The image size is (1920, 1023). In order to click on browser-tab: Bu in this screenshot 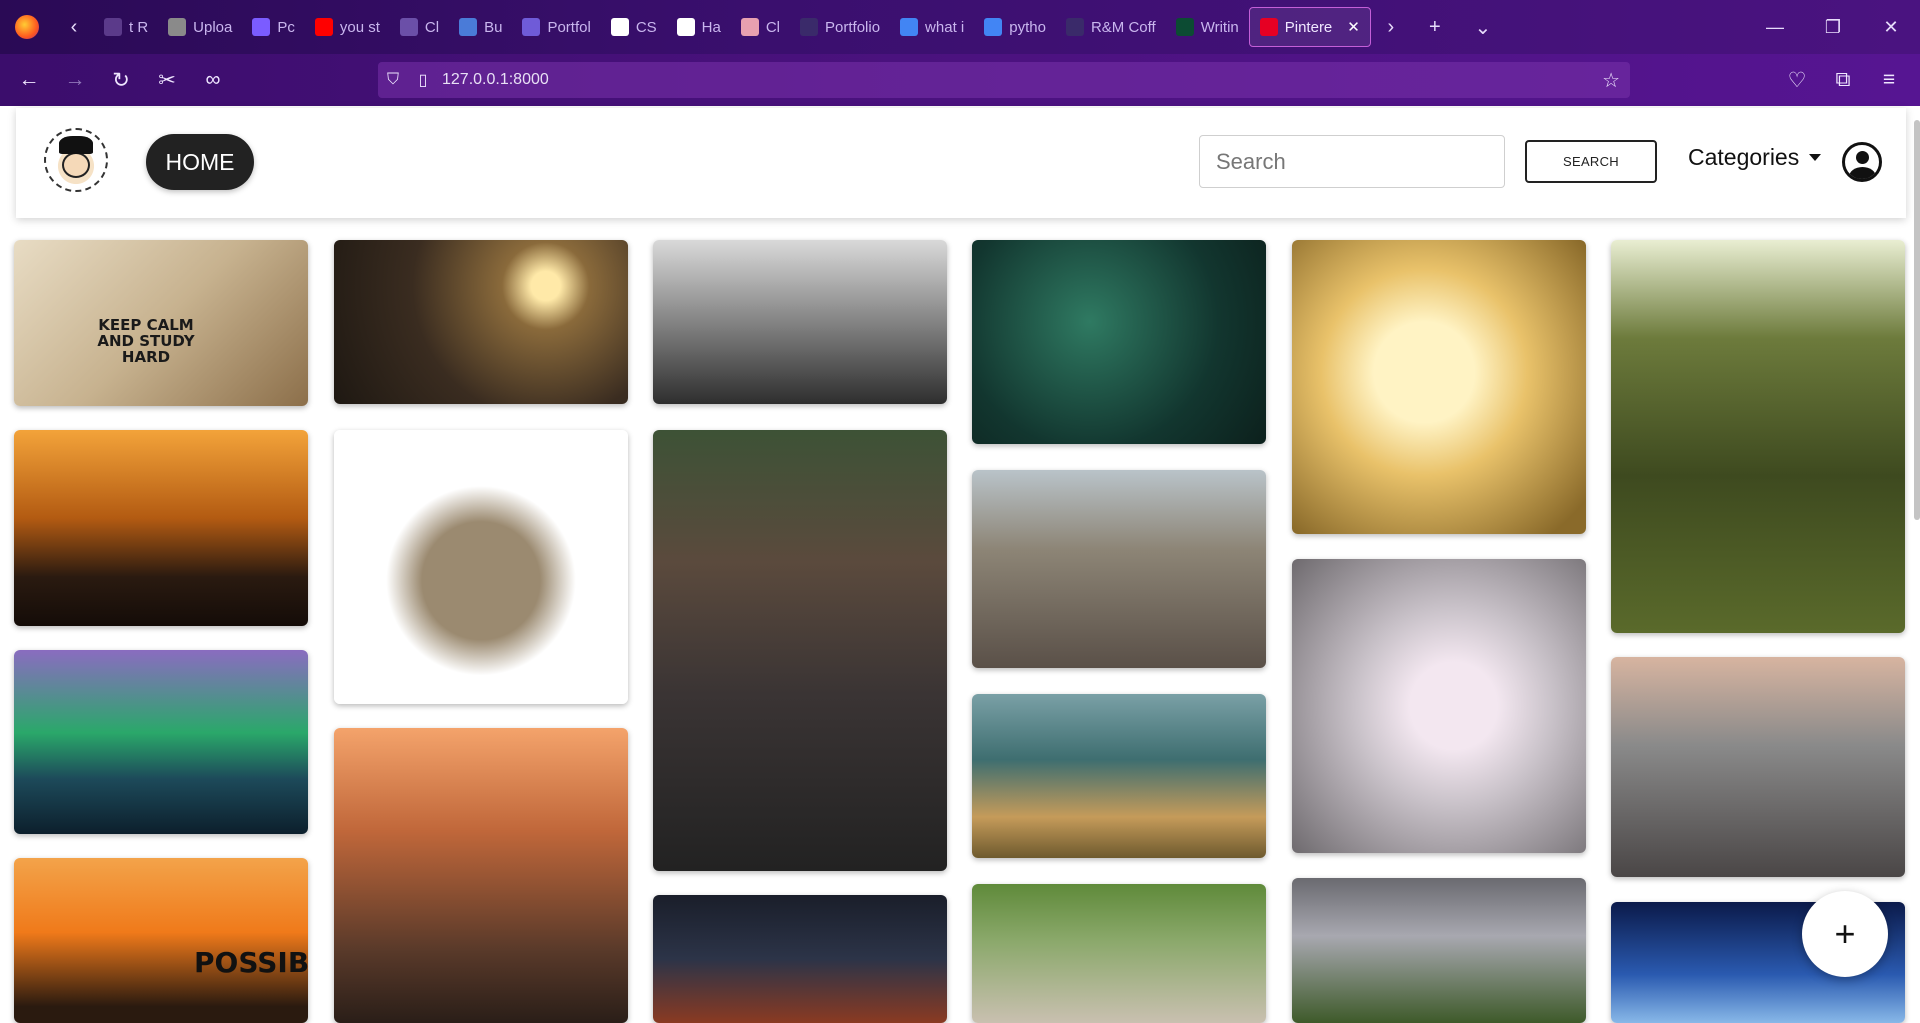, I will do `click(480, 27)`.